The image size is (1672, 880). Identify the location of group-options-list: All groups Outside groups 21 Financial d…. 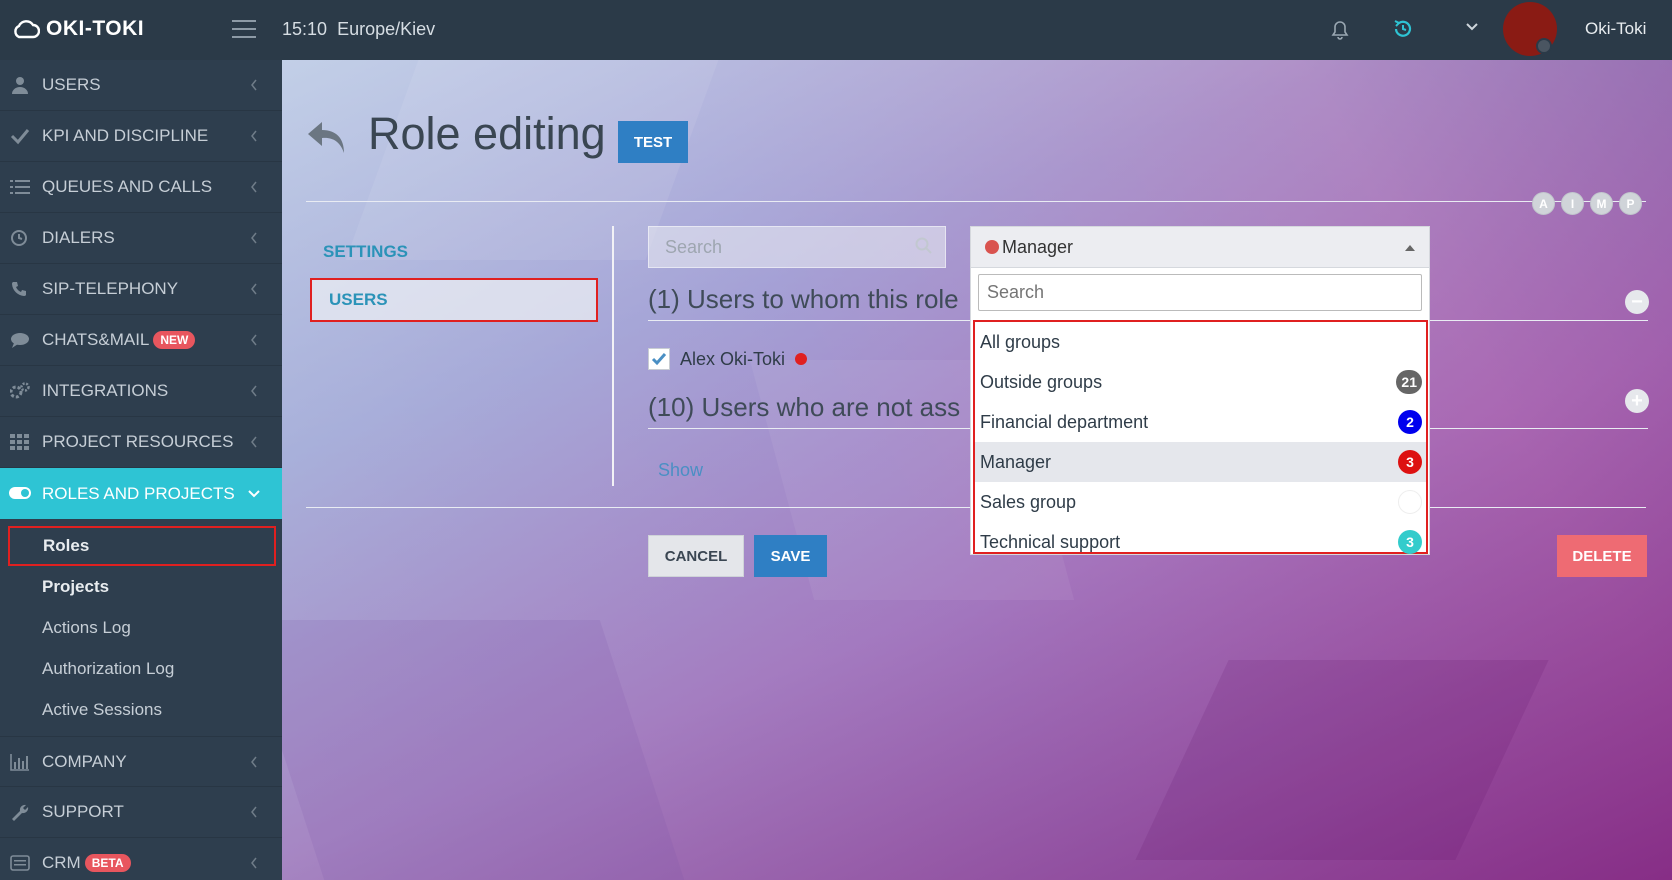
(1200, 437).